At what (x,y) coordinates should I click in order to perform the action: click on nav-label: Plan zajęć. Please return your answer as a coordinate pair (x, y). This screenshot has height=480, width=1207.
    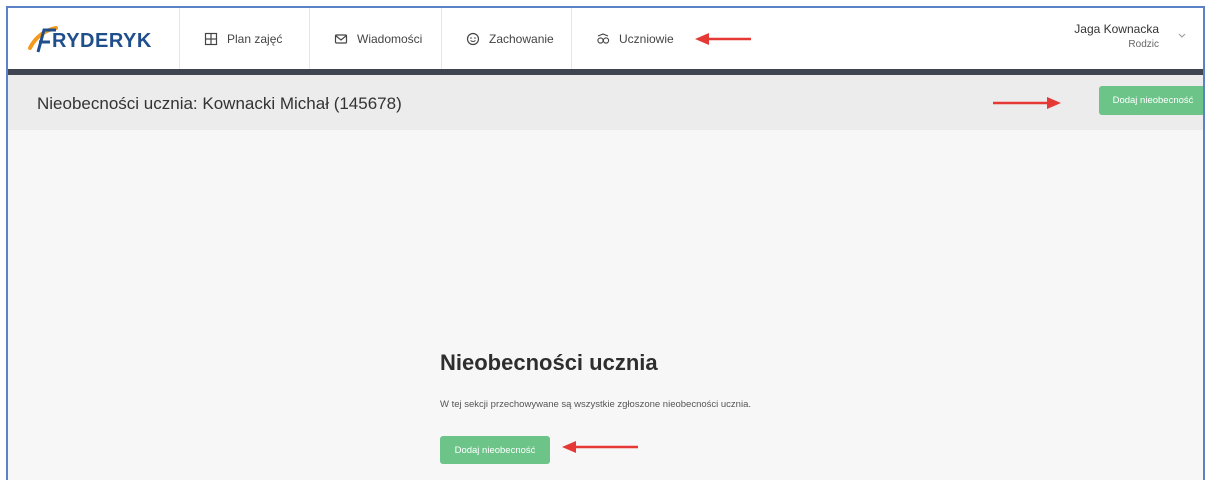
    Looking at the image, I should click on (255, 38).